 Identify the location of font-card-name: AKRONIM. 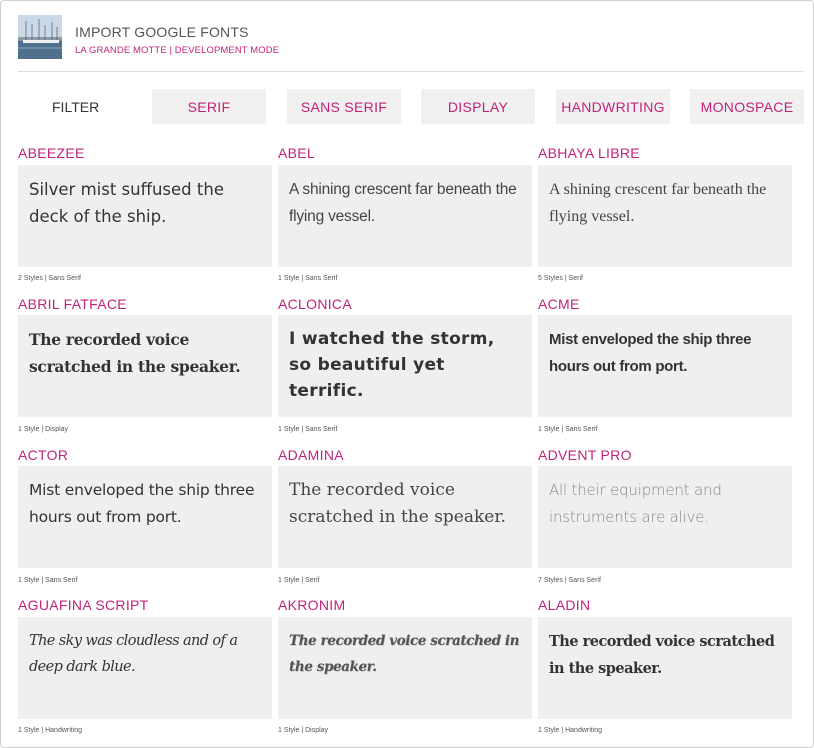
(311, 605).